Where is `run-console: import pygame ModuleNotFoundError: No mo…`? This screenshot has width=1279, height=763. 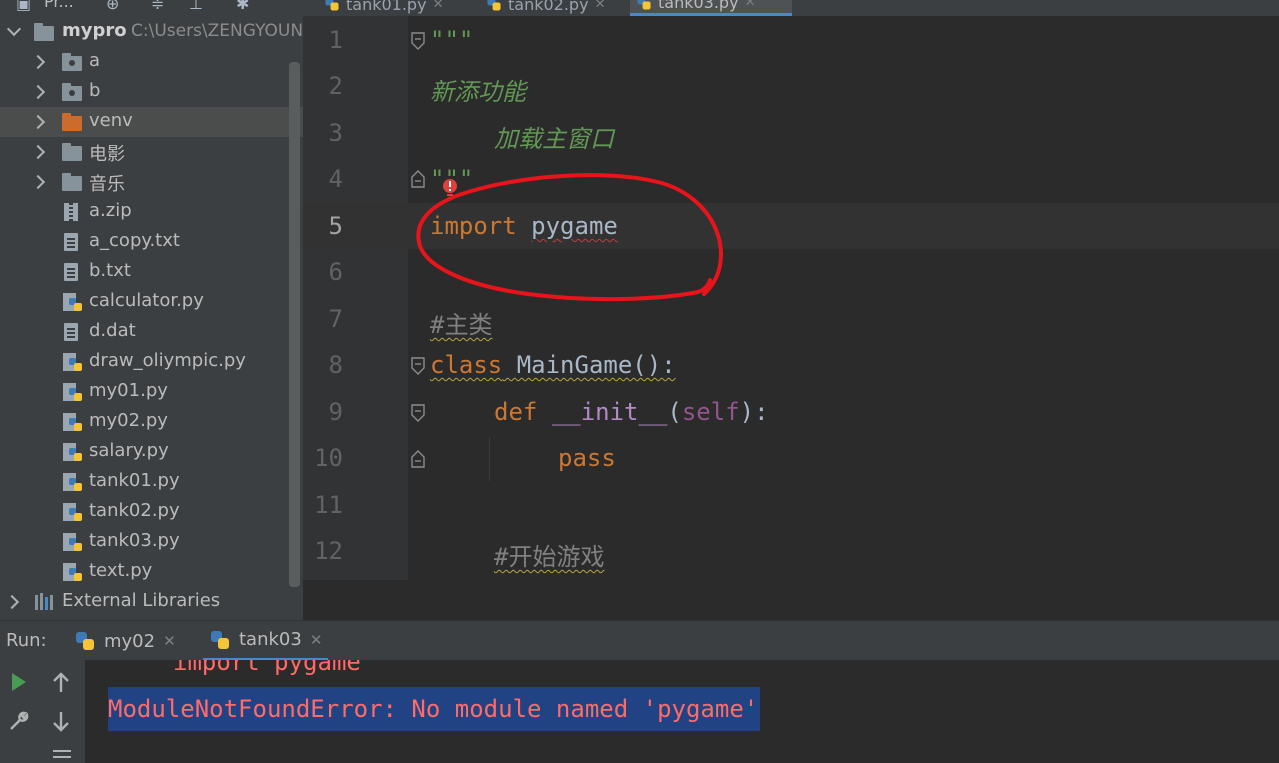
run-console: import pygame ModuleNotFoundError: No mo… is located at coordinates (682, 711).